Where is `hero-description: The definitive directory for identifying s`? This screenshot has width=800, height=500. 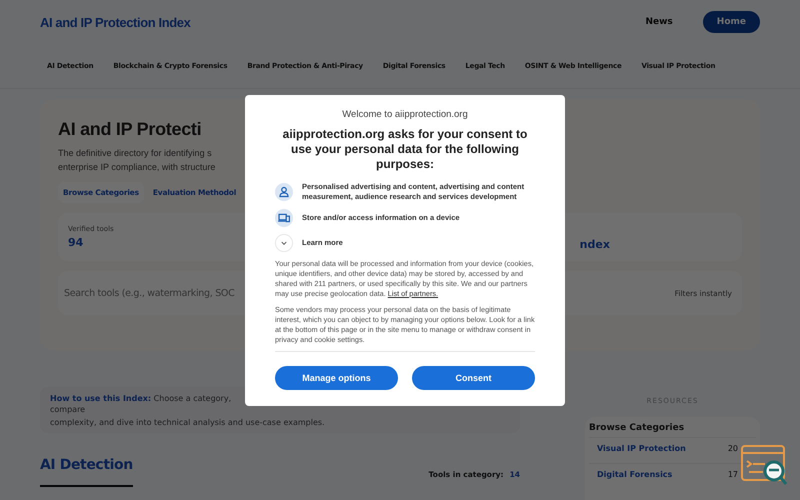
hero-description: The definitive directory for identifying s is located at coordinates (135, 153).